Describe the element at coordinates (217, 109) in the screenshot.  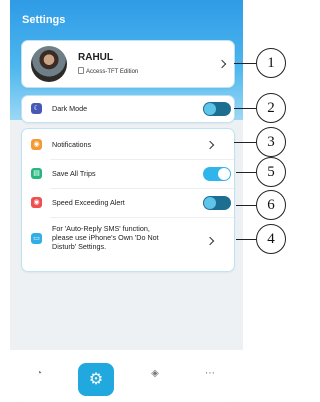
I see `dark-mode-toggle` at that location.